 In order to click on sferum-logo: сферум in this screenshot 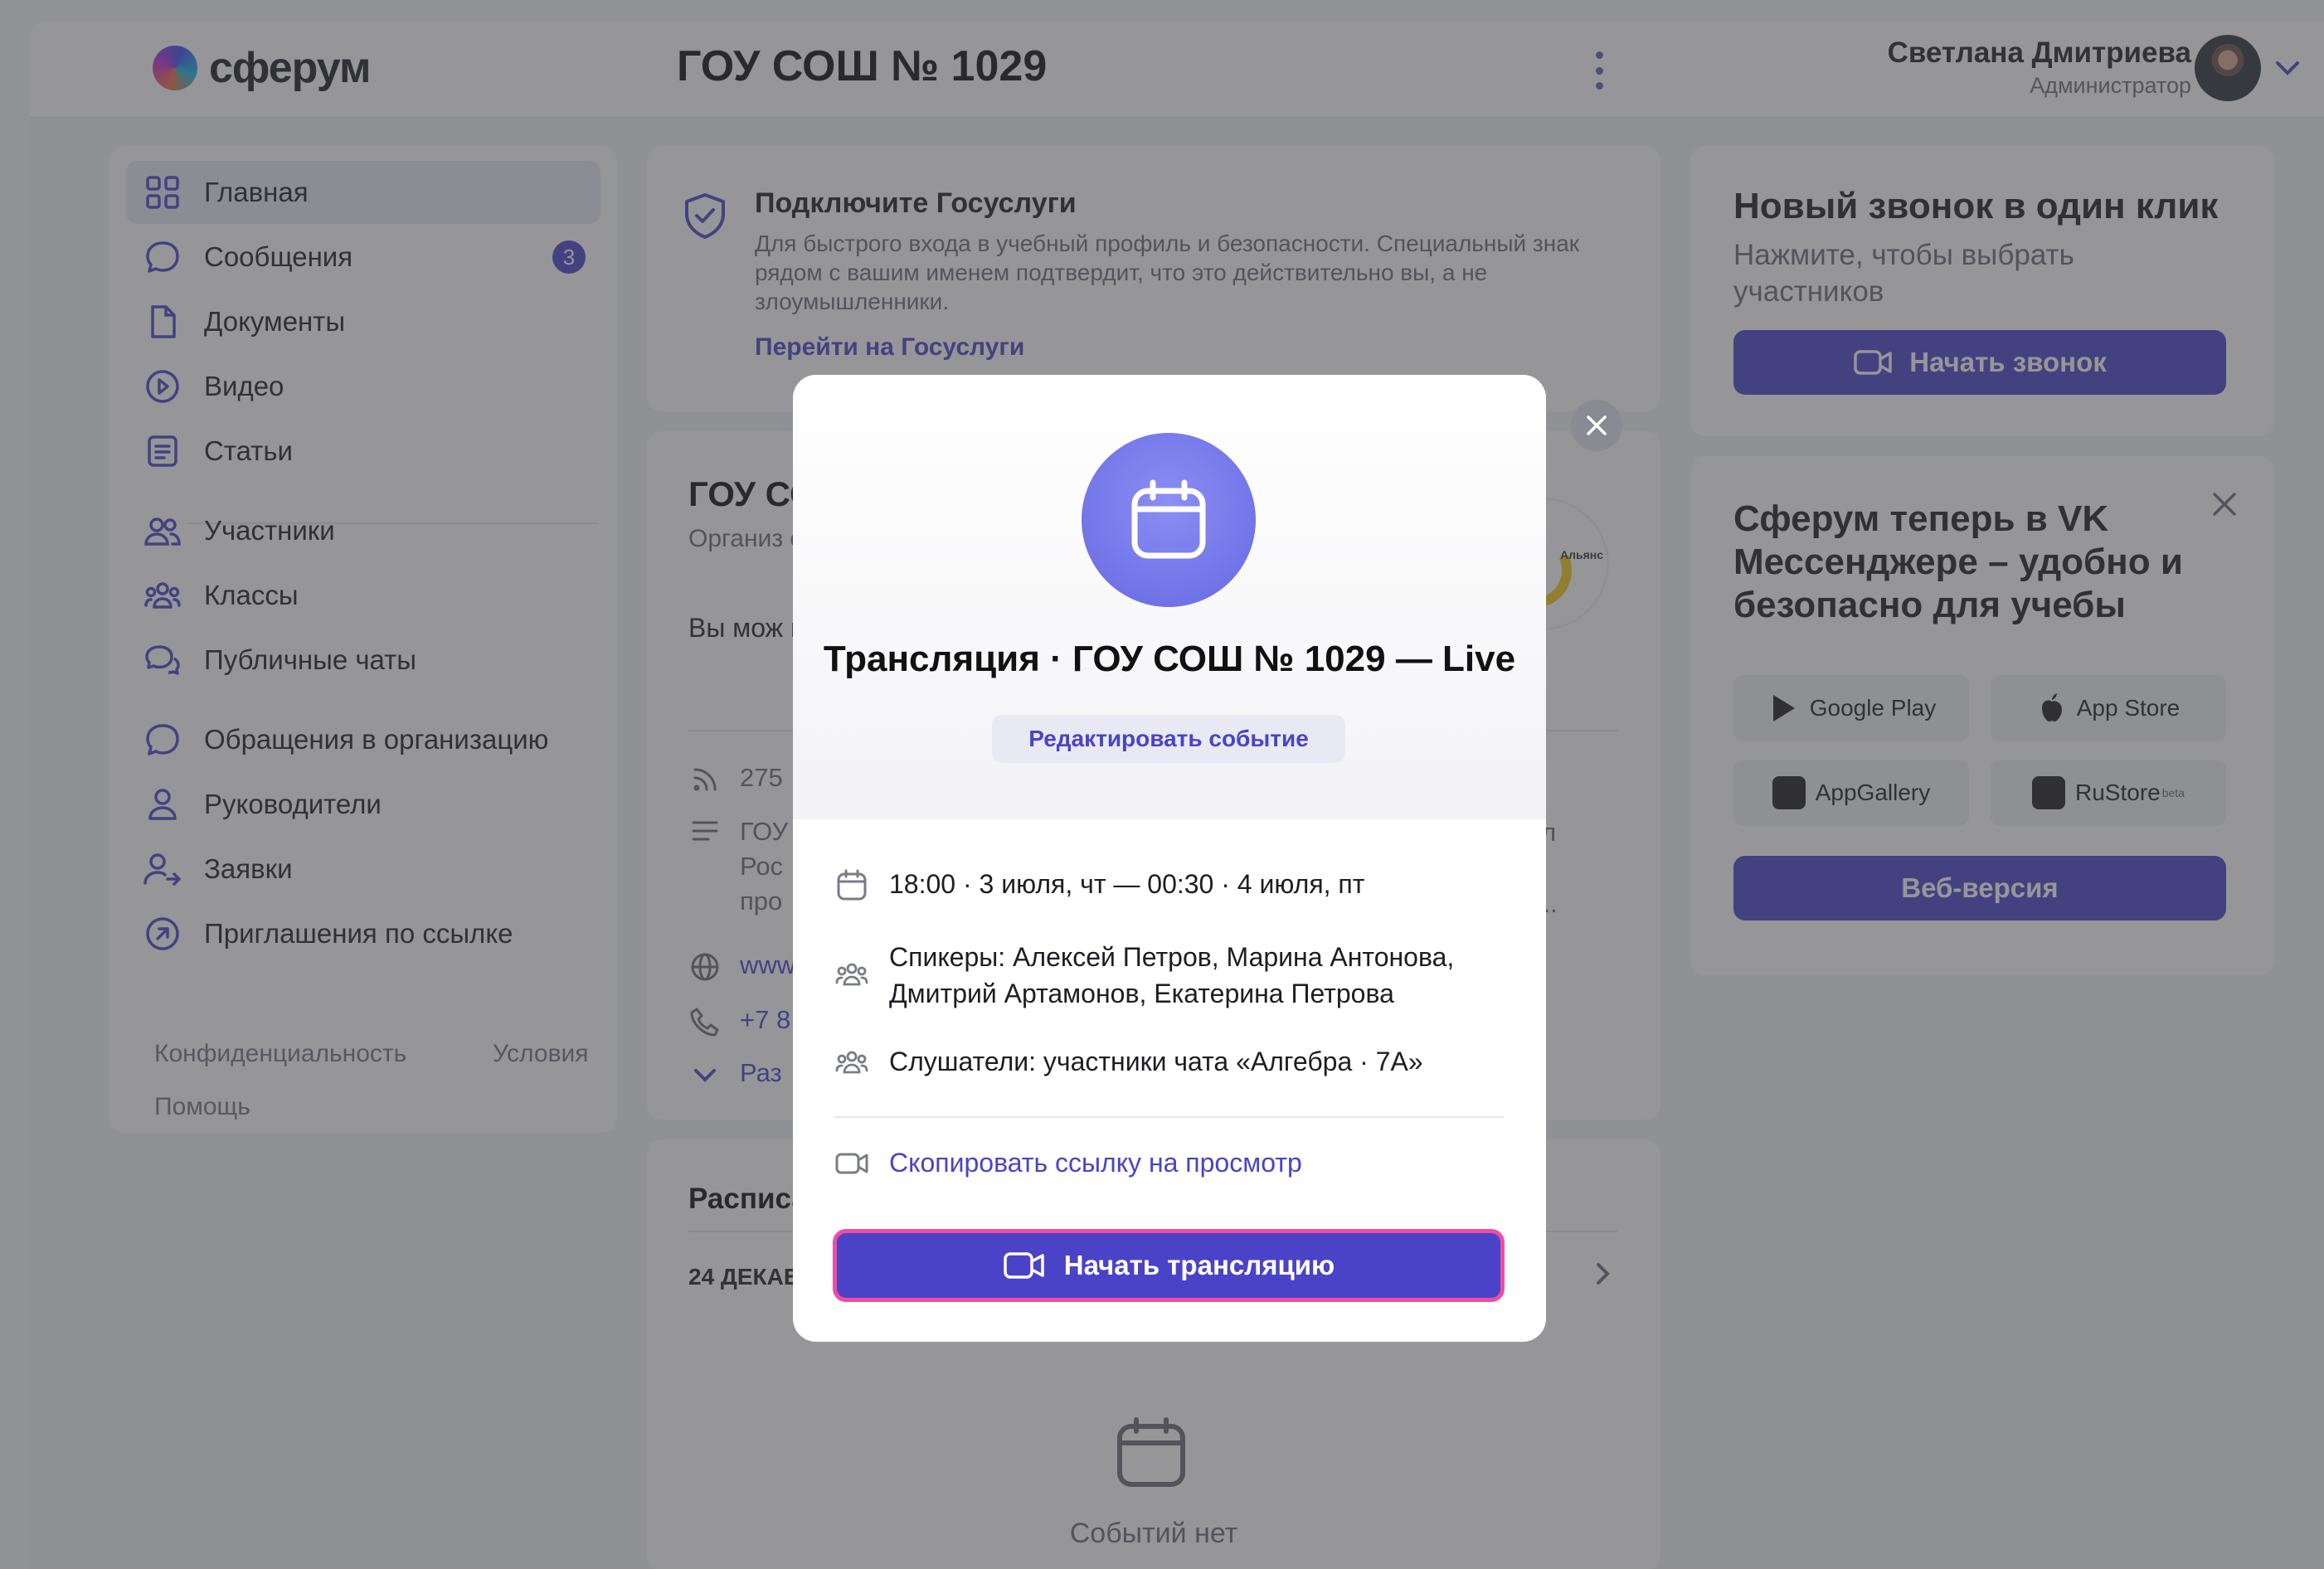, I will do `click(262, 68)`.